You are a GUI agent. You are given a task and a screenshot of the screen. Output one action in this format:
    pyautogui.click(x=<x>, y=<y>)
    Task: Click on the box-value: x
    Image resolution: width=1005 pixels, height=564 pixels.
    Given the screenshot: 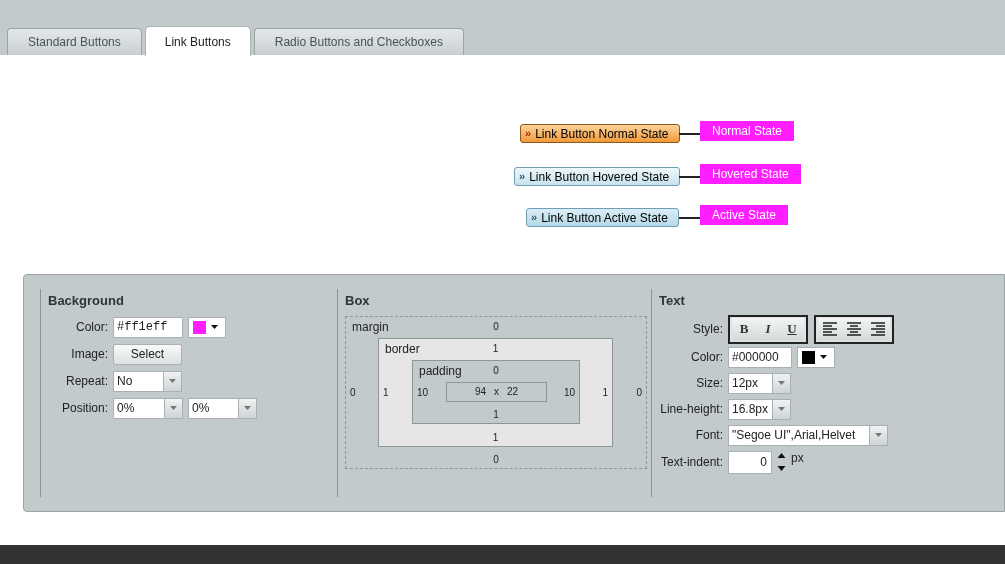 What is the action you would take?
    pyautogui.click(x=496, y=392)
    